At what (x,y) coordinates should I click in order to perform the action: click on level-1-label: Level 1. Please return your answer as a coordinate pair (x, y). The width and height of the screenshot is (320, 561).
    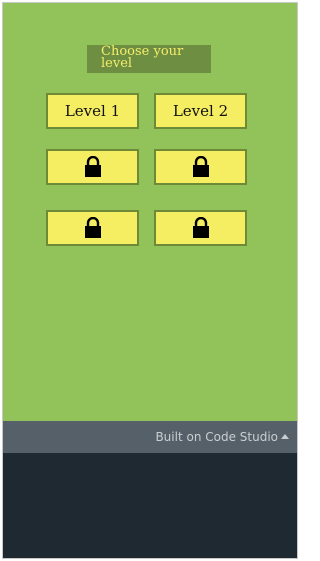
    Looking at the image, I should click on (92, 111).